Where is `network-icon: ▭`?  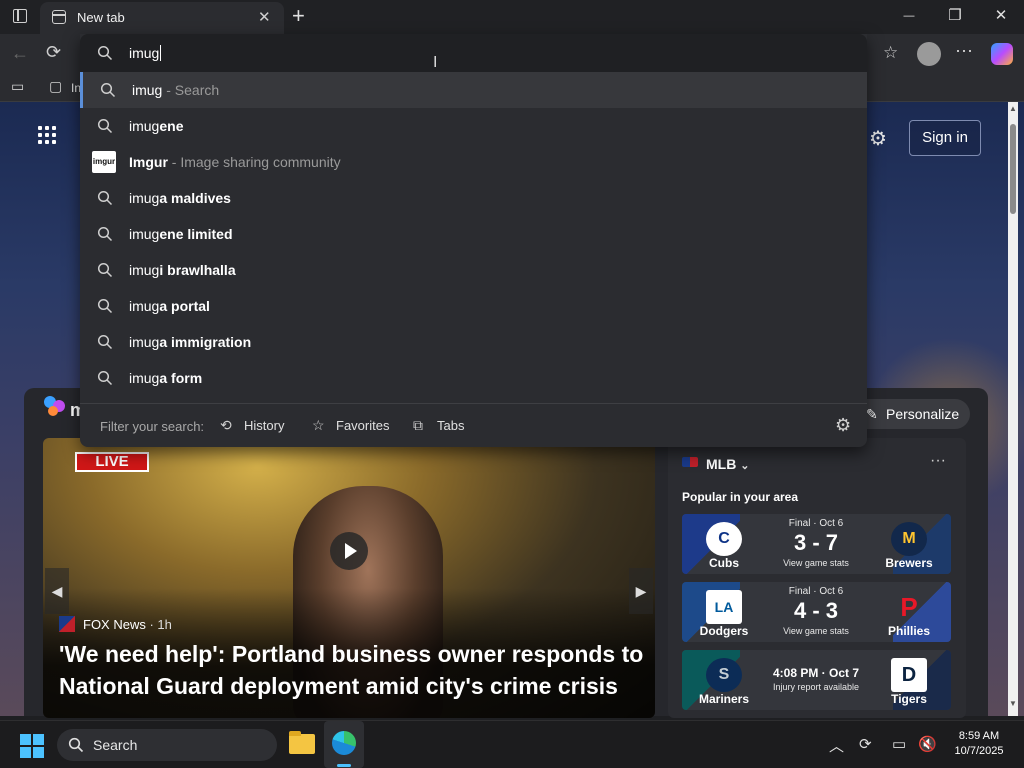 network-icon: ▭ is located at coordinates (899, 744).